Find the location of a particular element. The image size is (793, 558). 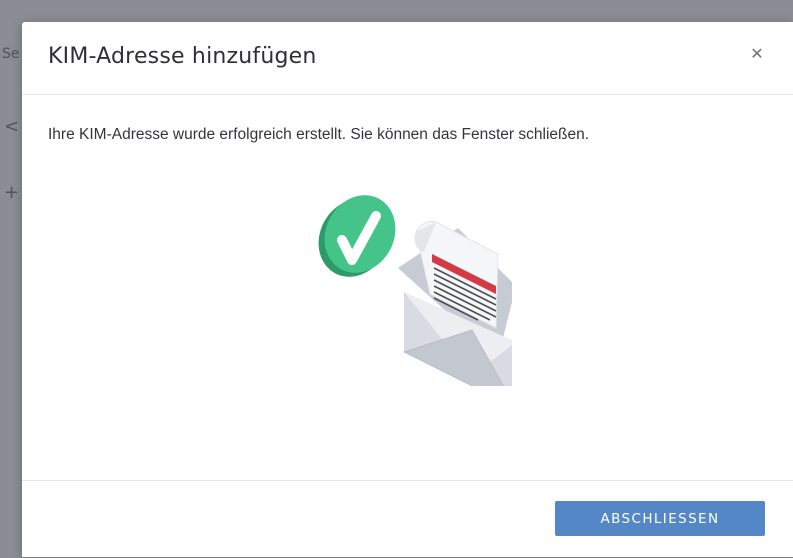

close-icon: ✕ is located at coordinates (757, 54).